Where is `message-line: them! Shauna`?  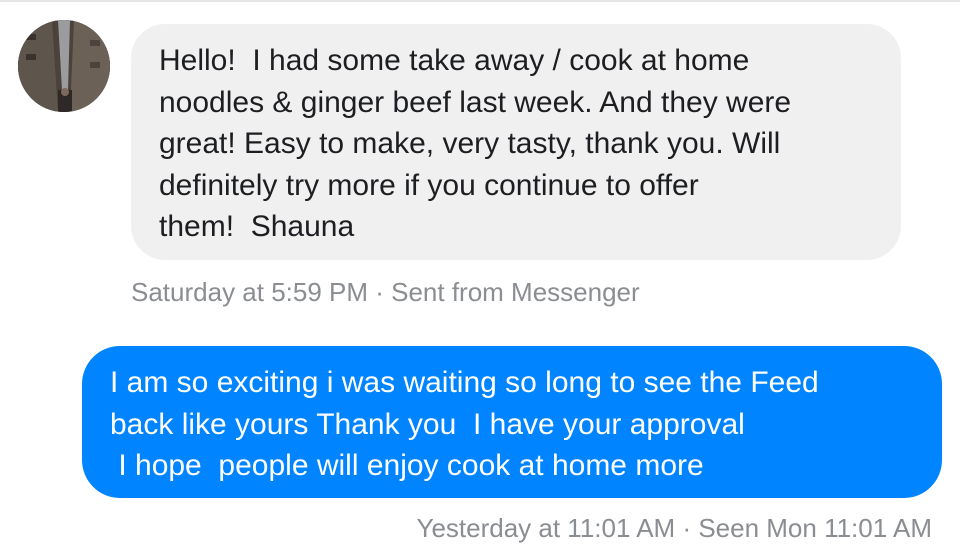
message-line: them! Shauna is located at coordinates (257, 226).